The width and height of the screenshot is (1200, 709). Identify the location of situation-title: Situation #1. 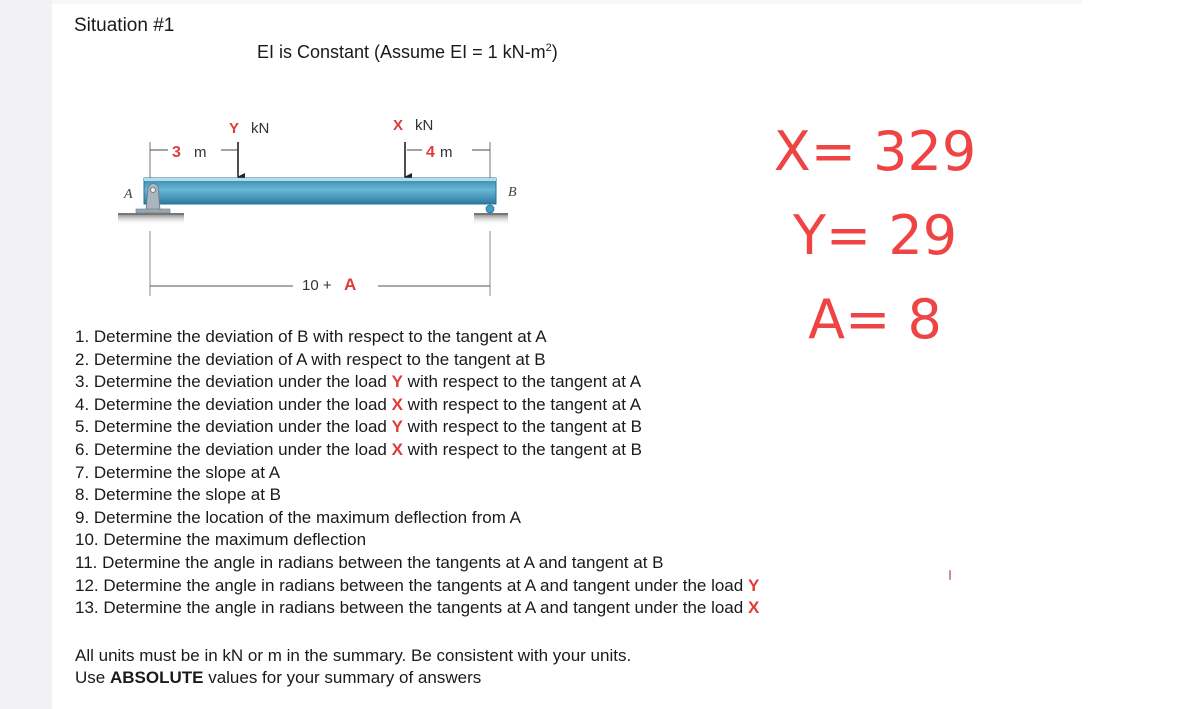
(124, 25).